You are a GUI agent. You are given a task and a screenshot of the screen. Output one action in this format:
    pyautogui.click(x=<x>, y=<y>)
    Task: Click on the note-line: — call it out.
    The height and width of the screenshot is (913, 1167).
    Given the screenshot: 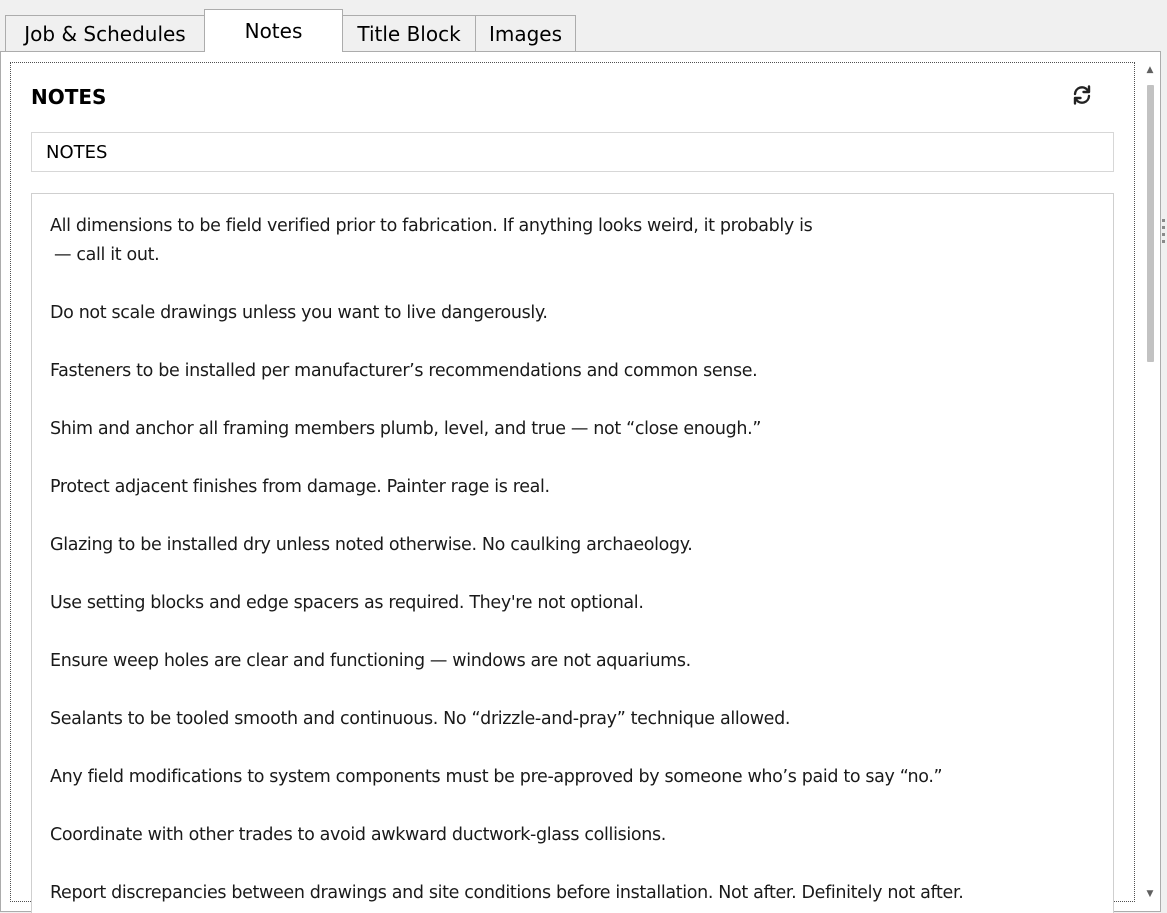 What is the action you would take?
    pyautogui.click(x=107, y=255)
    